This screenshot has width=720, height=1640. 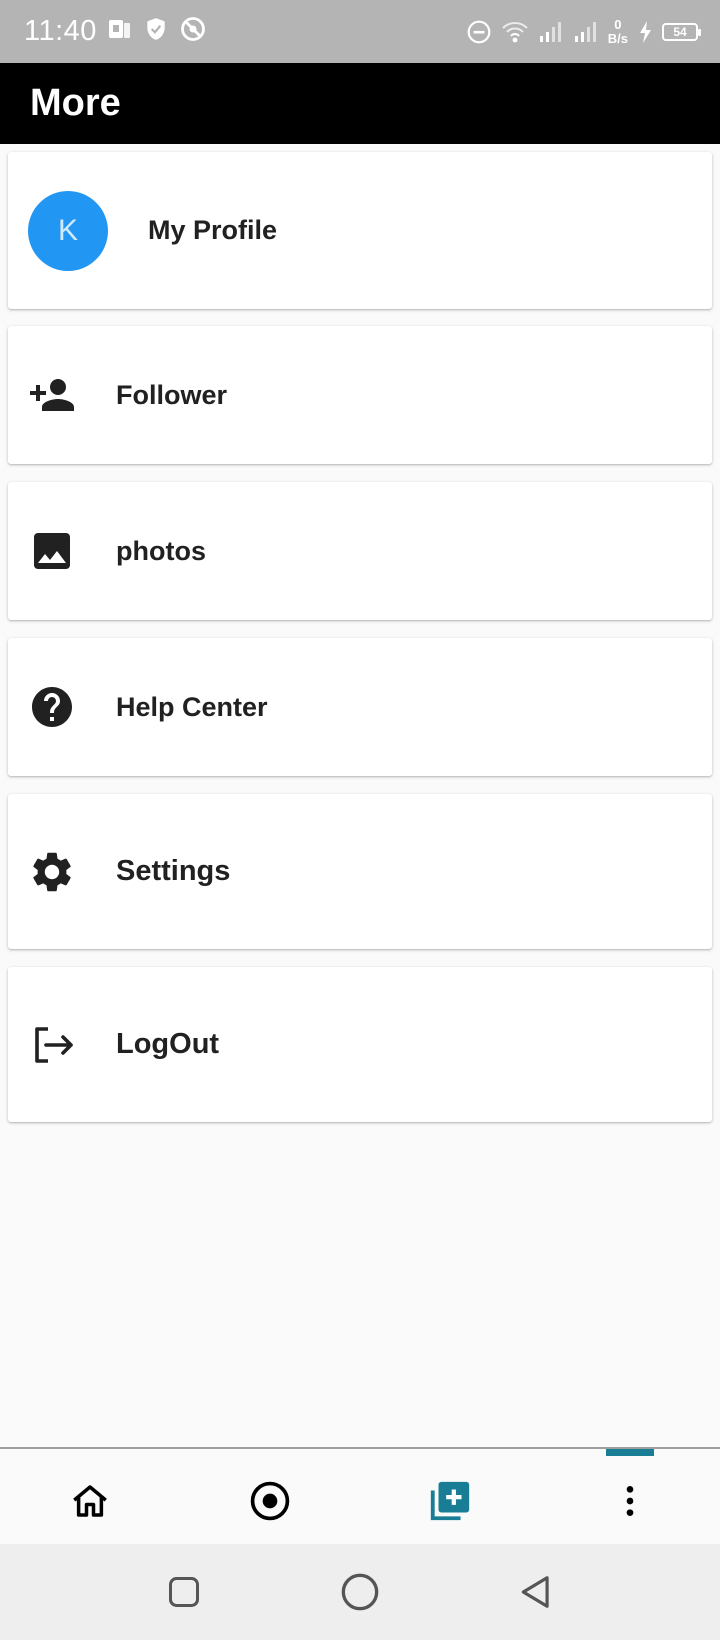 What do you see at coordinates (213, 230) in the screenshot?
I see `my-profile-label: My Profile` at bounding box center [213, 230].